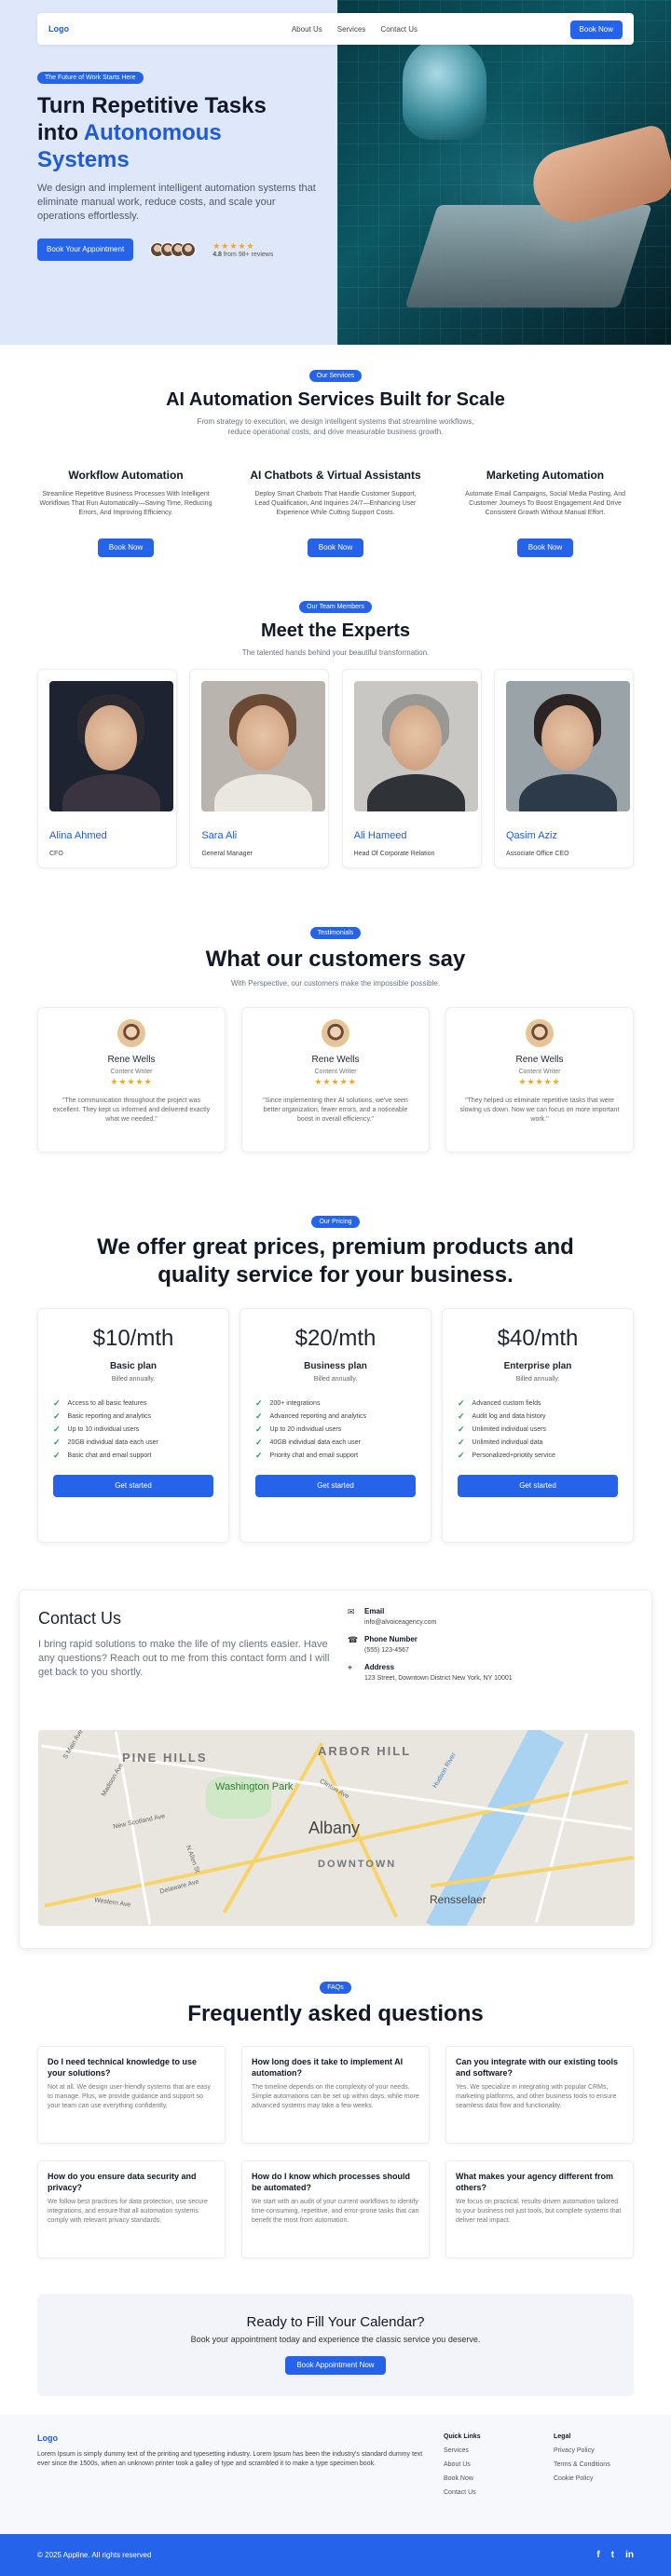 This screenshot has width=671, height=2576. I want to click on footer-link-about: About Us, so click(462, 2464).